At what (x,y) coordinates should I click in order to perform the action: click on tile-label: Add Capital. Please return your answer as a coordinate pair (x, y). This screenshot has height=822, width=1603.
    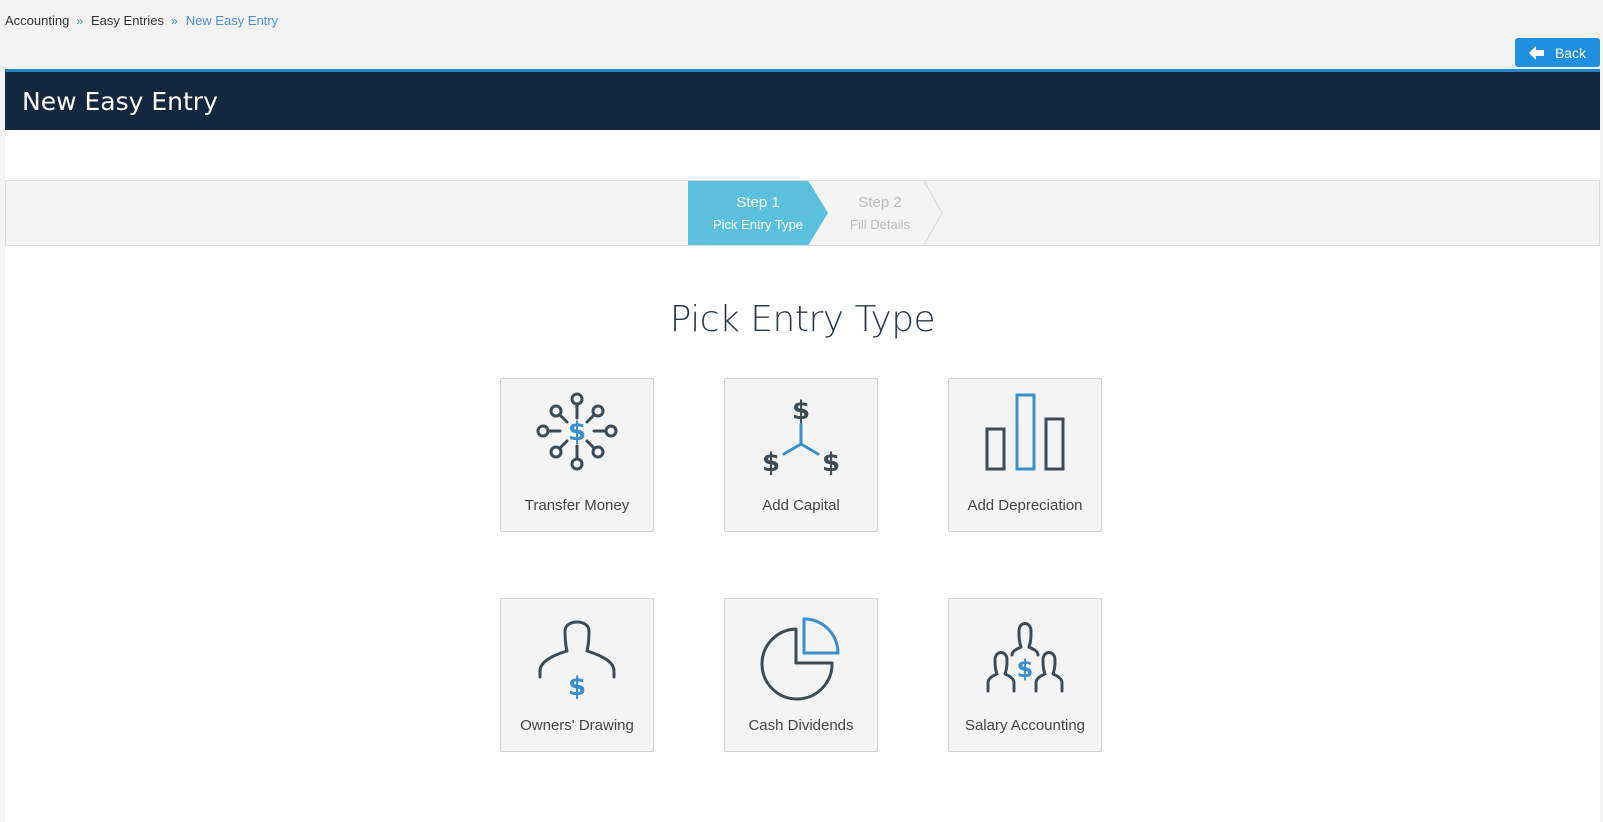
    Looking at the image, I should click on (801, 505).